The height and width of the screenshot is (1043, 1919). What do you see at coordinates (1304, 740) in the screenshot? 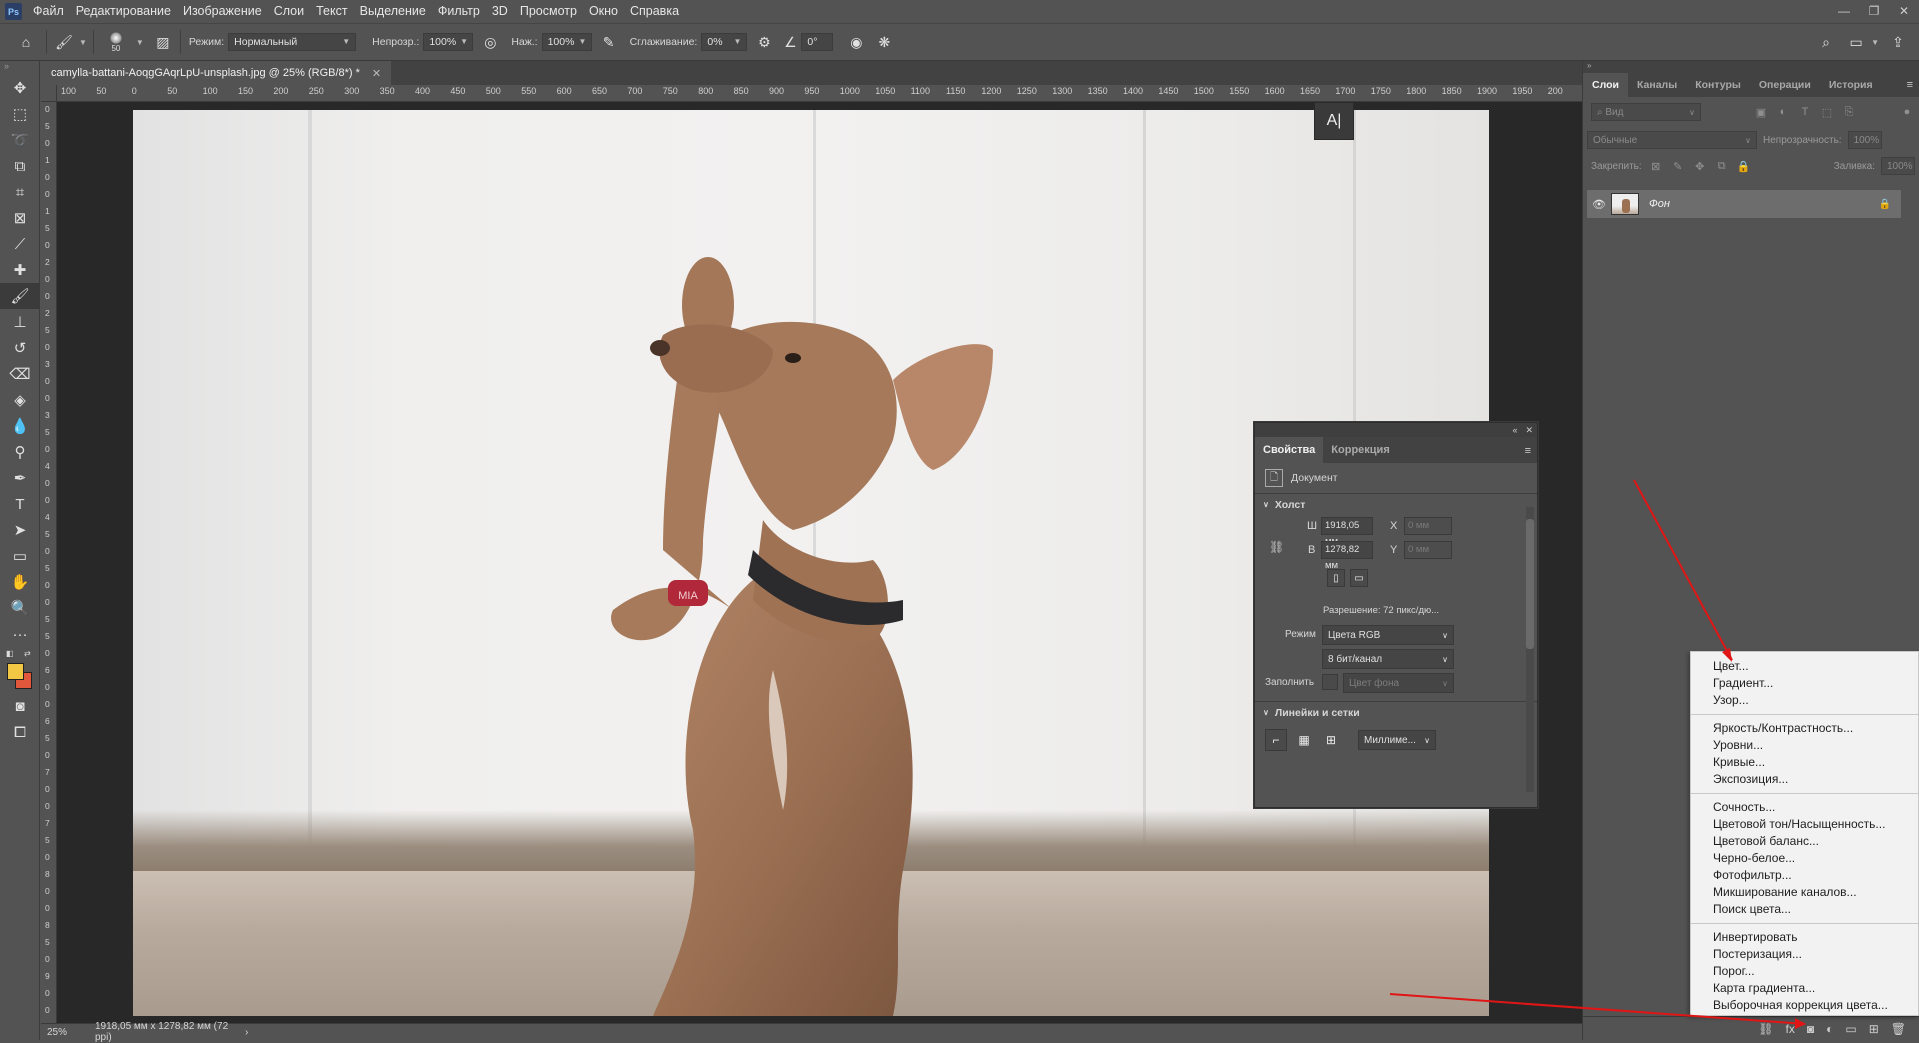
I see `grid-icon: ▦` at bounding box center [1304, 740].